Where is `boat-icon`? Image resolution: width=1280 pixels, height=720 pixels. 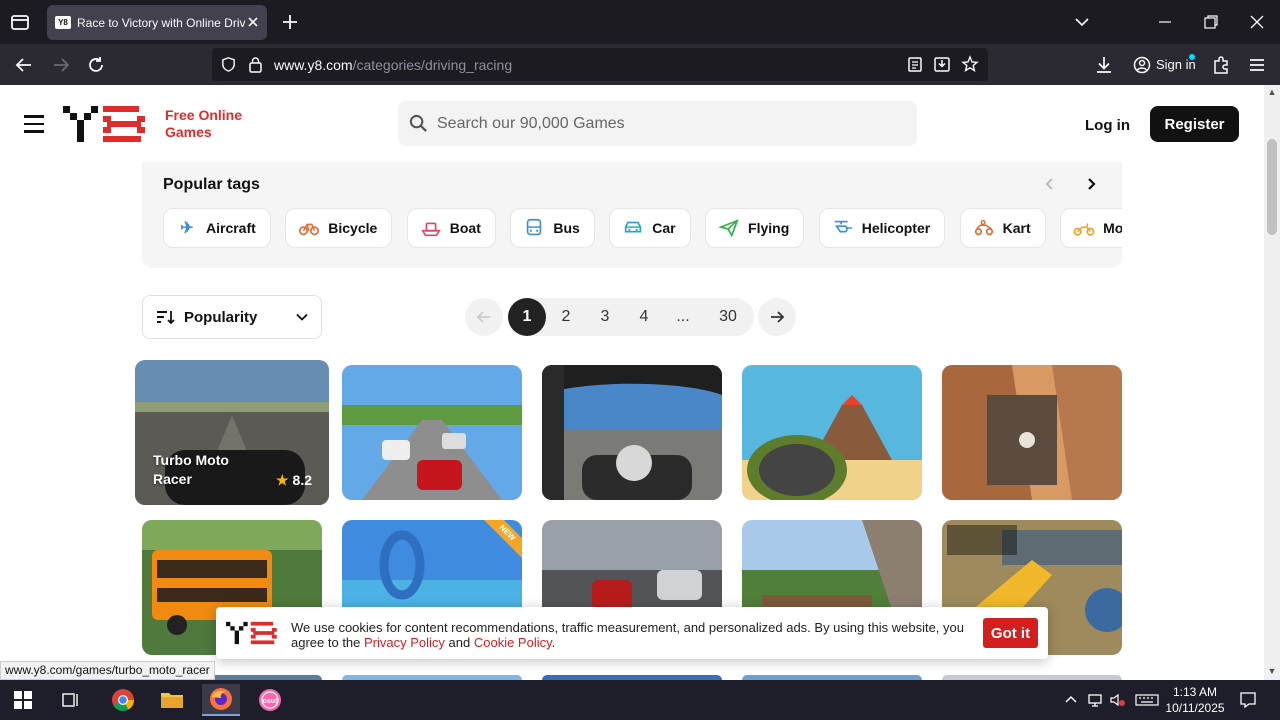
boat-icon is located at coordinates (431, 228).